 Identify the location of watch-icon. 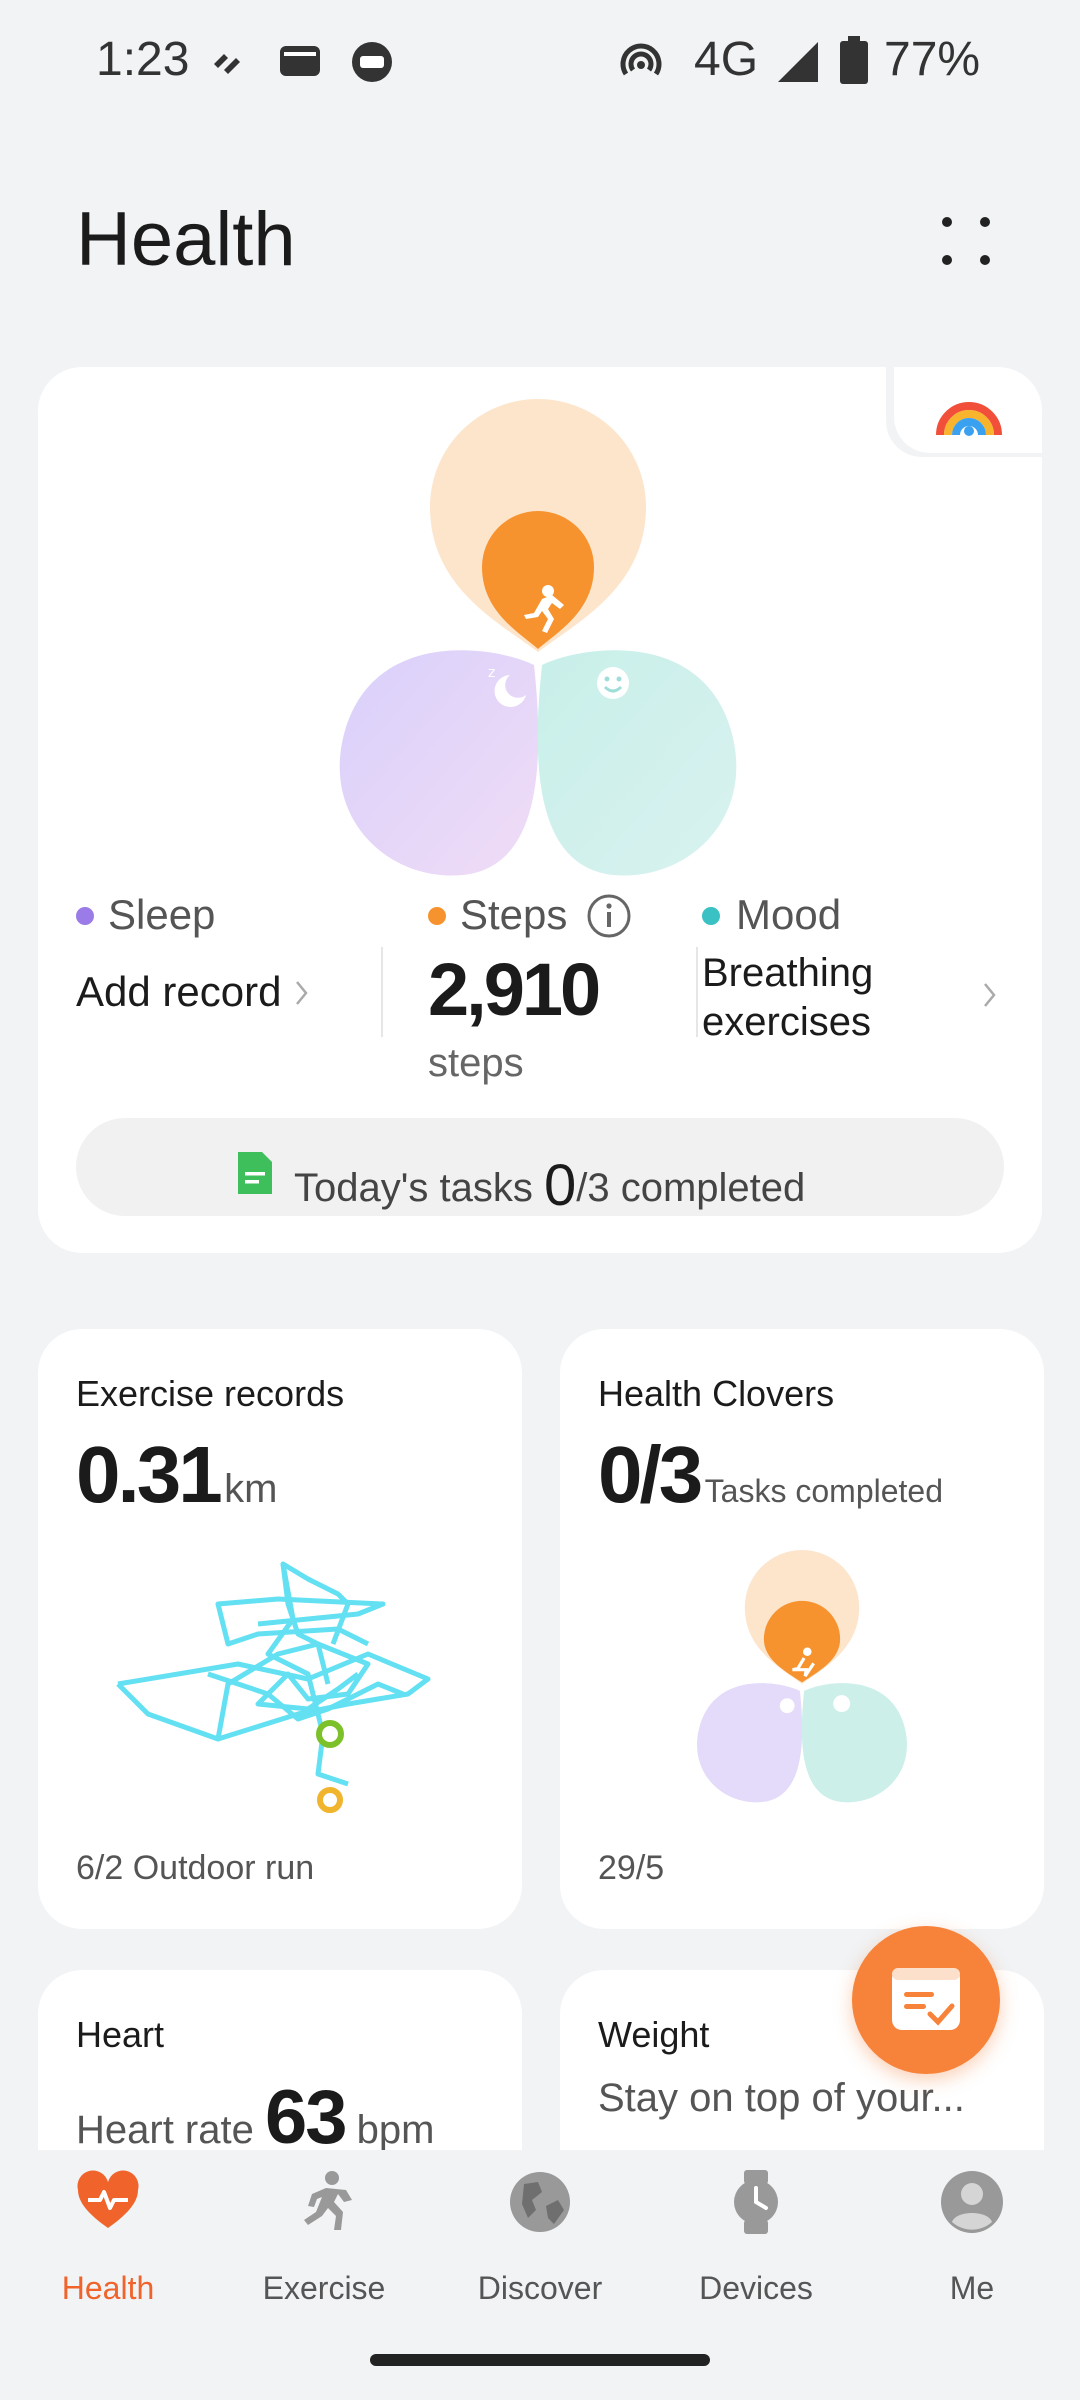
(756, 2202).